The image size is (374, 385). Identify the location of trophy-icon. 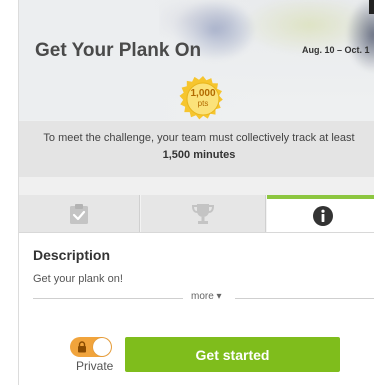
(203, 213).